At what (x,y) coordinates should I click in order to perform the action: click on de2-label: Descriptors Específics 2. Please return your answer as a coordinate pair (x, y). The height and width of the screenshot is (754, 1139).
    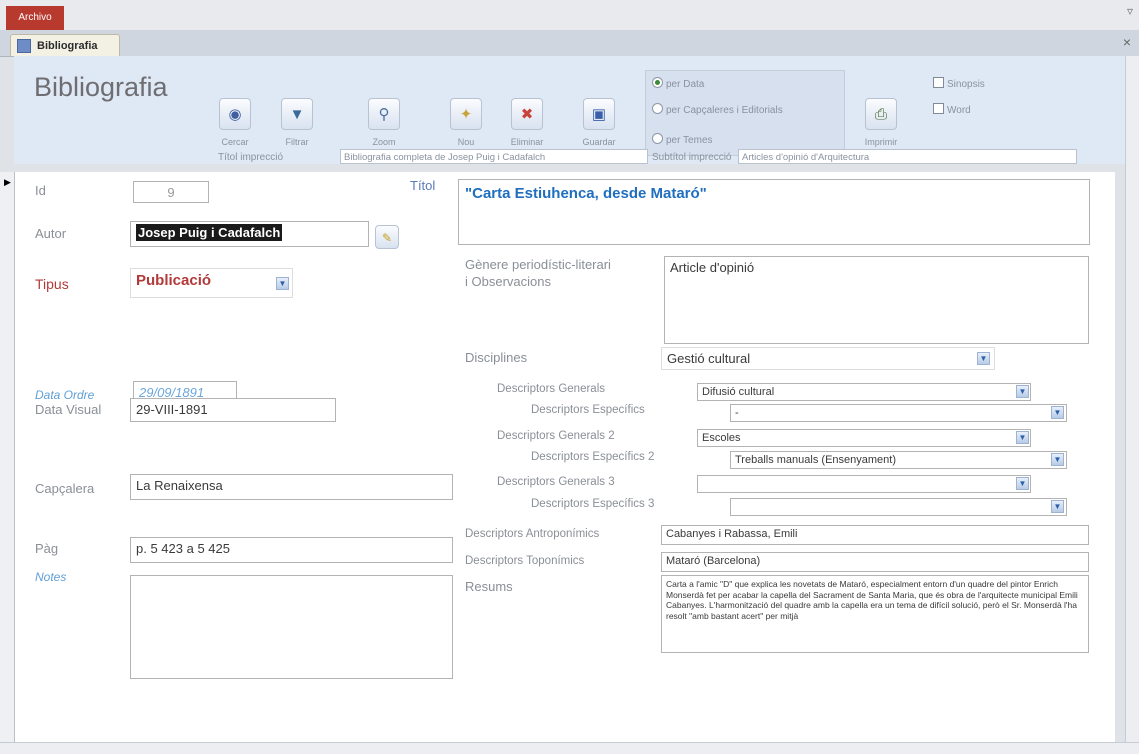
    Looking at the image, I should click on (593, 457).